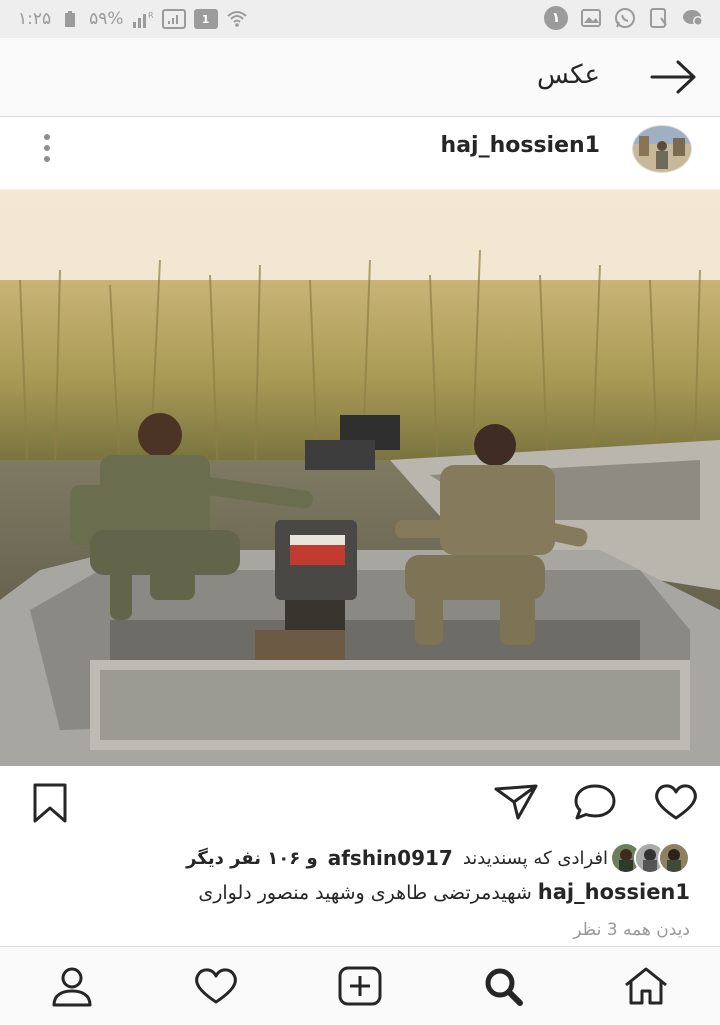  I want to click on search-icon, so click(504, 986).